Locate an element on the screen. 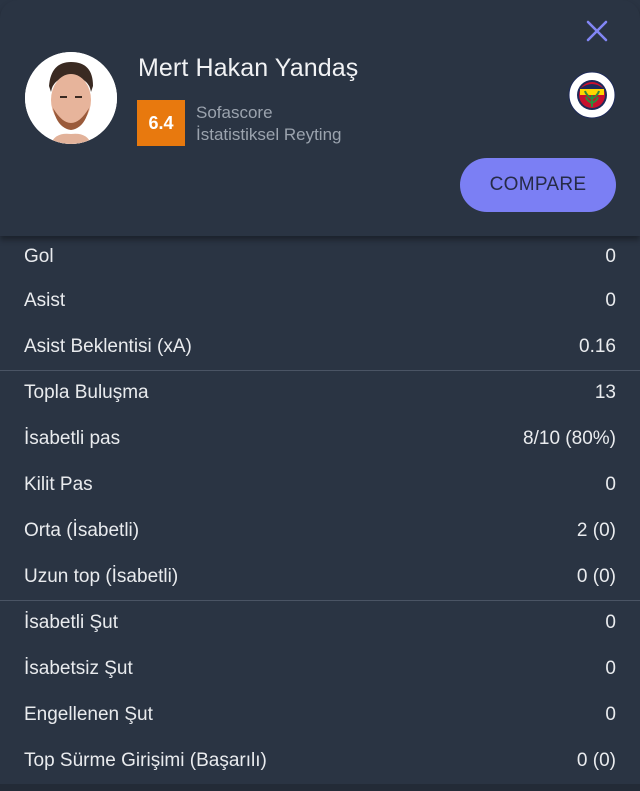 The height and width of the screenshot is (791, 640). stat-label: İsabetli Şut is located at coordinates (71, 623).